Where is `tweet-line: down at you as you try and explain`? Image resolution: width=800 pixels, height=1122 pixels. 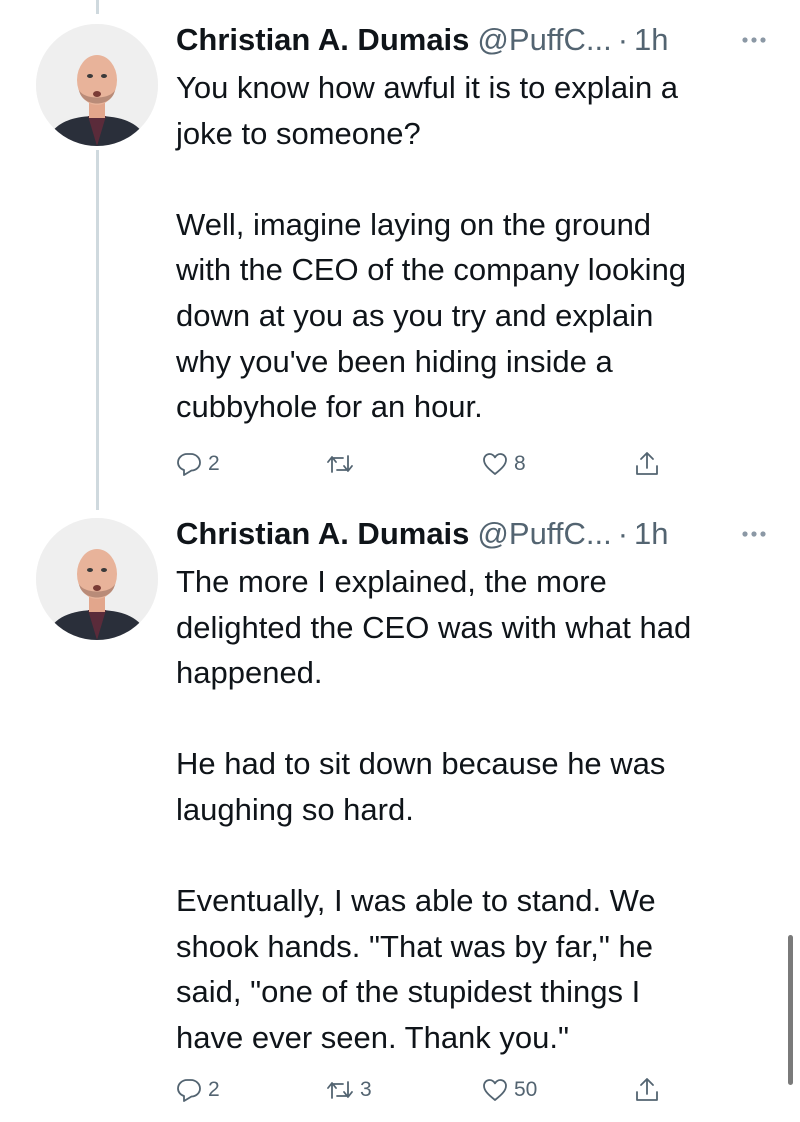 tweet-line: down at you as you try and explain is located at coordinates (415, 315).